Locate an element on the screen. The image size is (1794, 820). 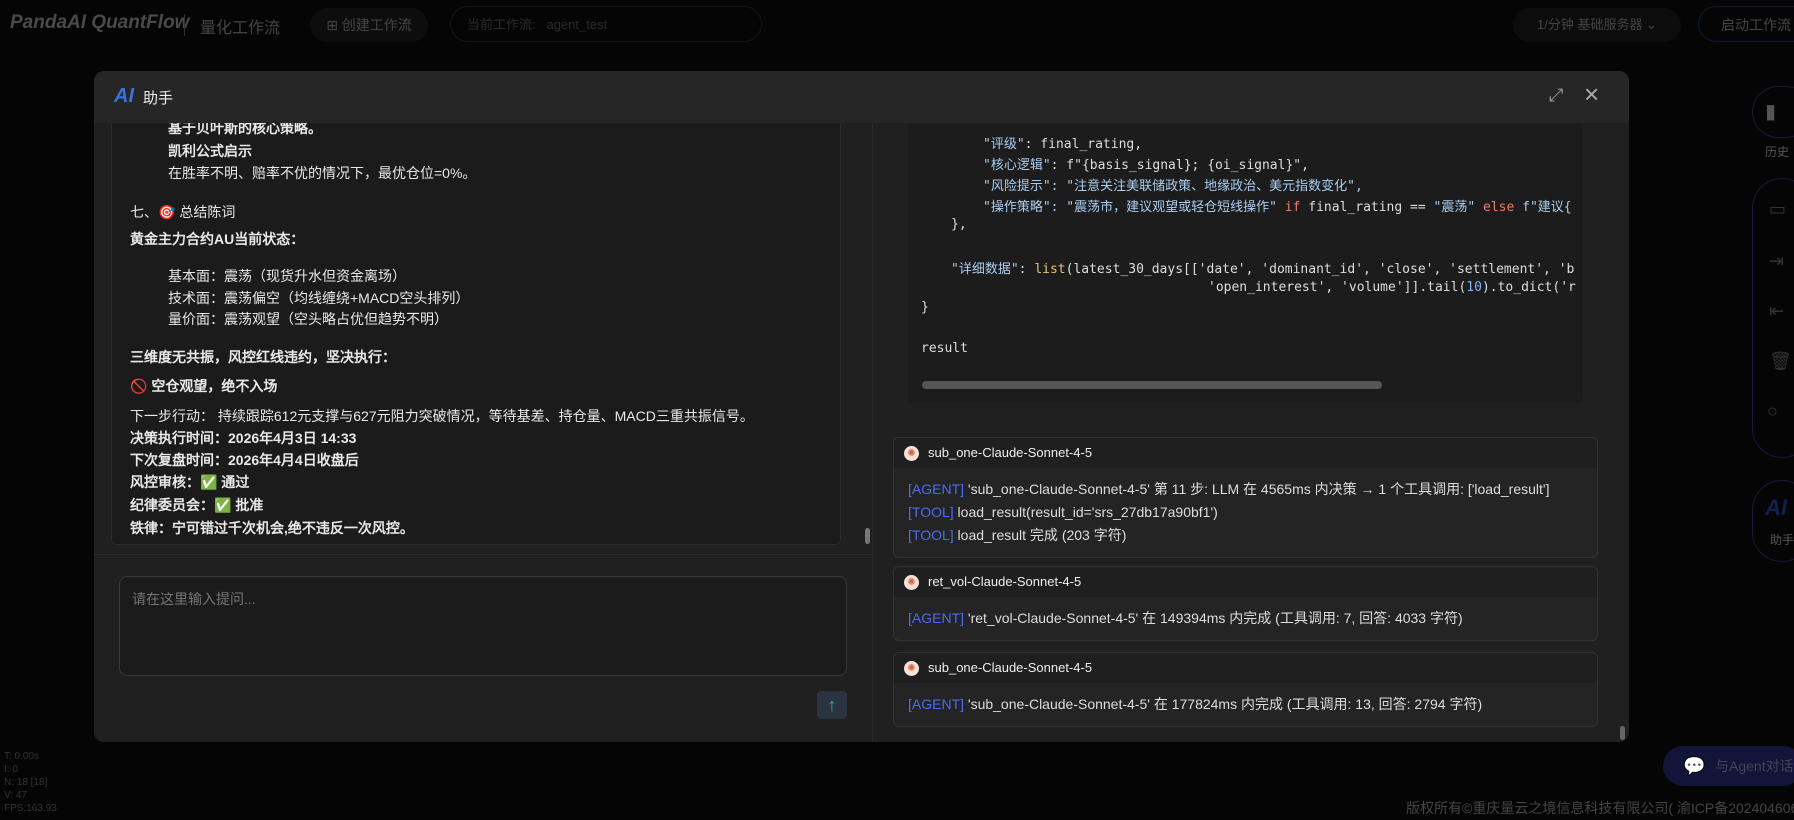
assistant-button: AI 助手 is located at coordinates (1773, 521).